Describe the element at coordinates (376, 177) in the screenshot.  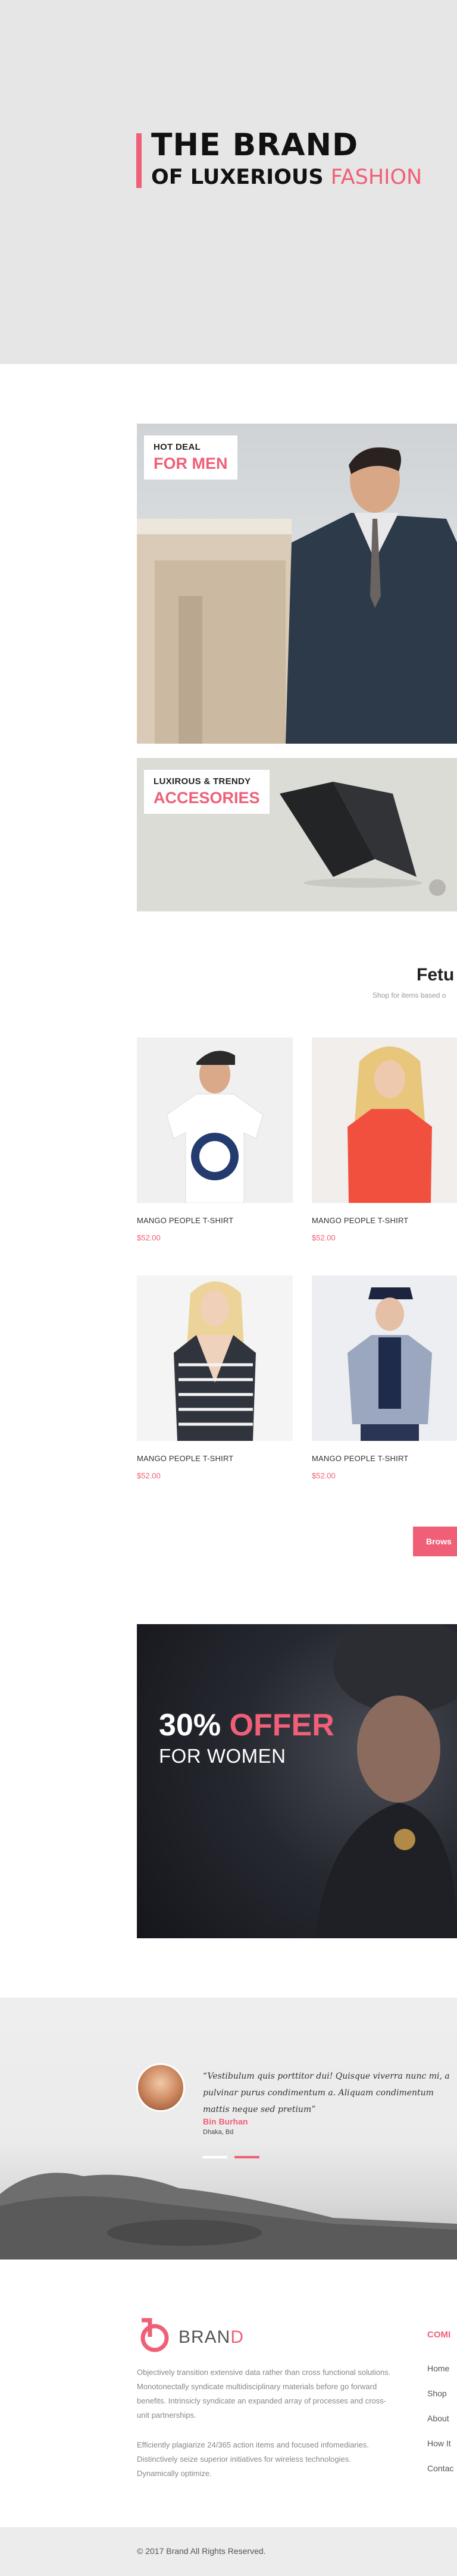
I see `hero-subtitle-accent: FASHION` at that location.